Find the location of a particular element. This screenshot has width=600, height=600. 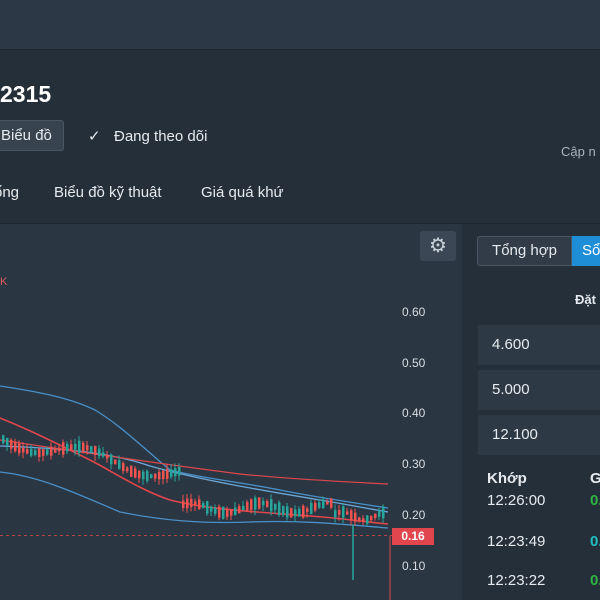

tab-orderbook-button: Sổ is located at coordinates (586, 251).